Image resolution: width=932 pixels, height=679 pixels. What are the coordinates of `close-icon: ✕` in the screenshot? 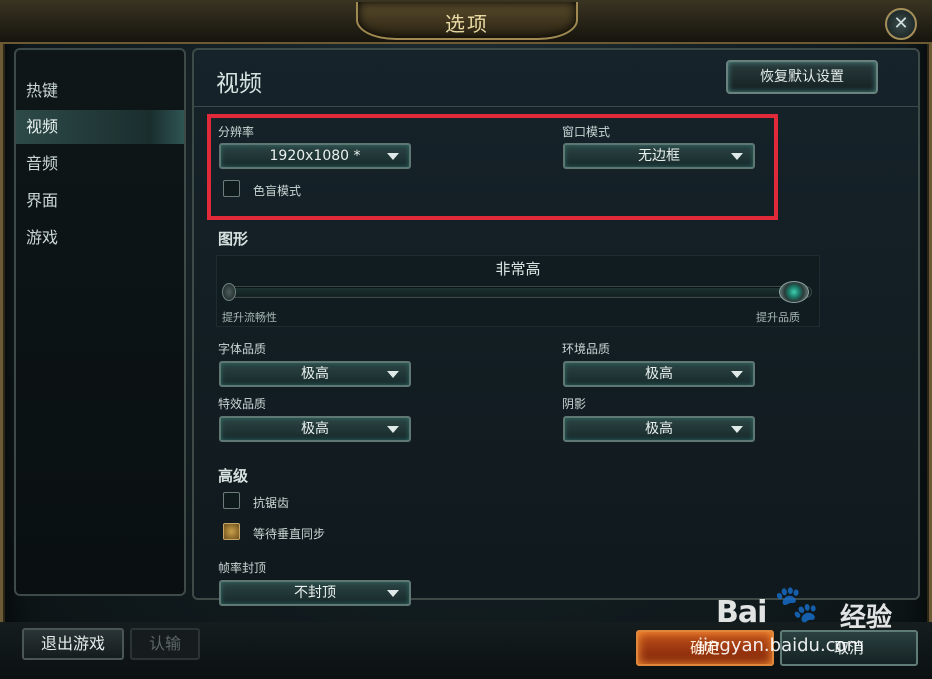 It's located at (901, 23).